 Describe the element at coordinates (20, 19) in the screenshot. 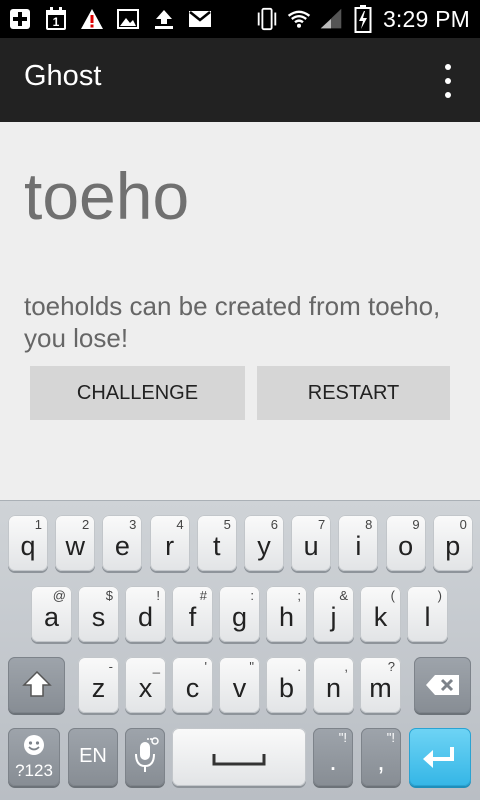

I see `plus-icon` at that location.